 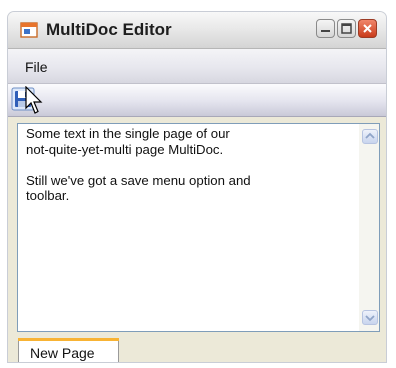 I want to click on tab-selected-indicator, so click(x=68, y=339).